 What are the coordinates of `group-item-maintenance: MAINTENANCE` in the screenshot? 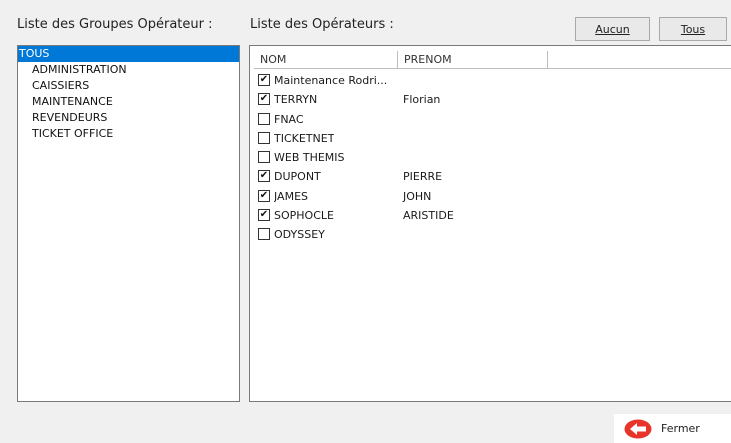 It's located at (128, 102).